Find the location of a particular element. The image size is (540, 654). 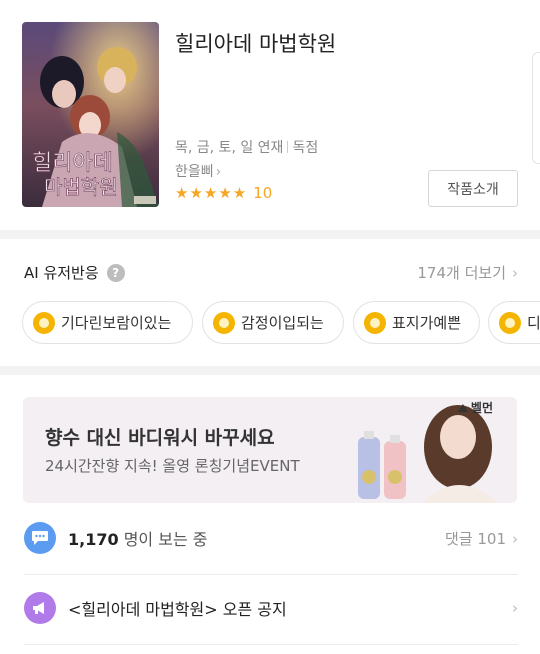

brand-logo-icon is located at coordinates (462, 408).